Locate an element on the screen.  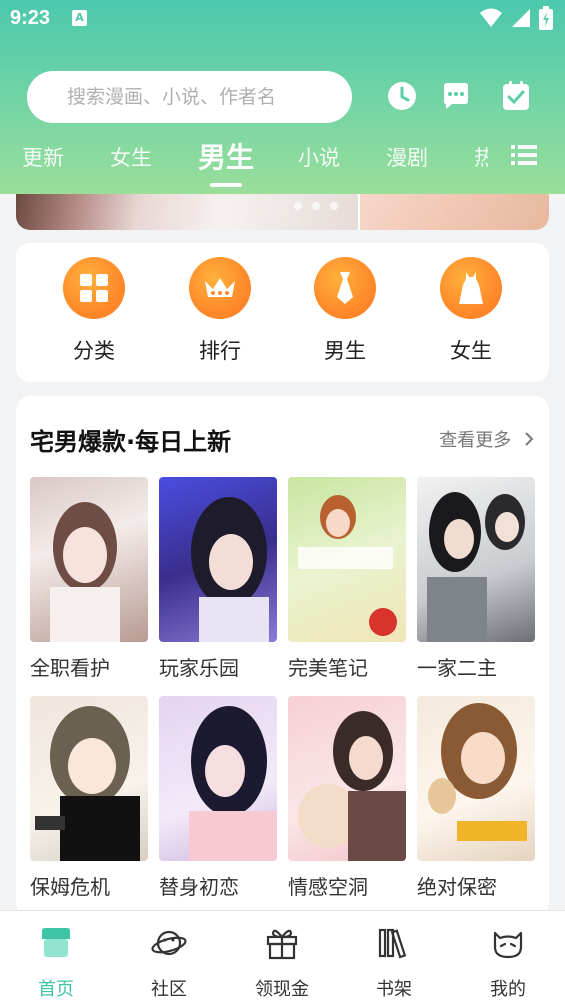
tab-drama: 漫剧 is located at coordinates (407, 157).